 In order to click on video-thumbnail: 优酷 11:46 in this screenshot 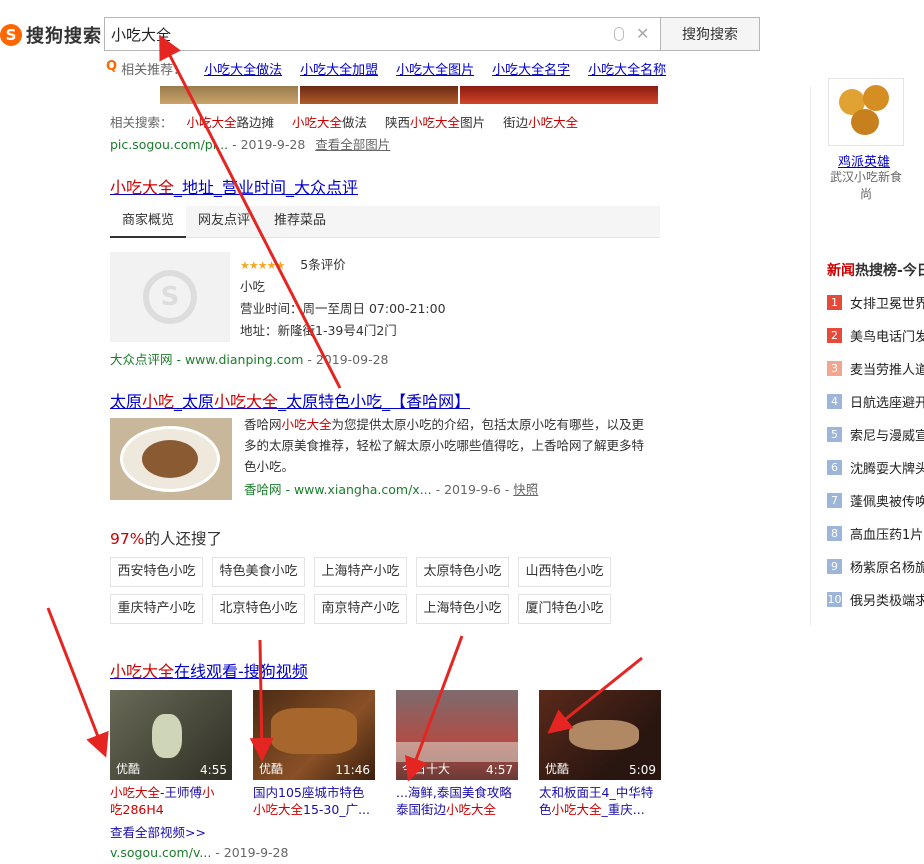, I will do `click(314, 735)`.